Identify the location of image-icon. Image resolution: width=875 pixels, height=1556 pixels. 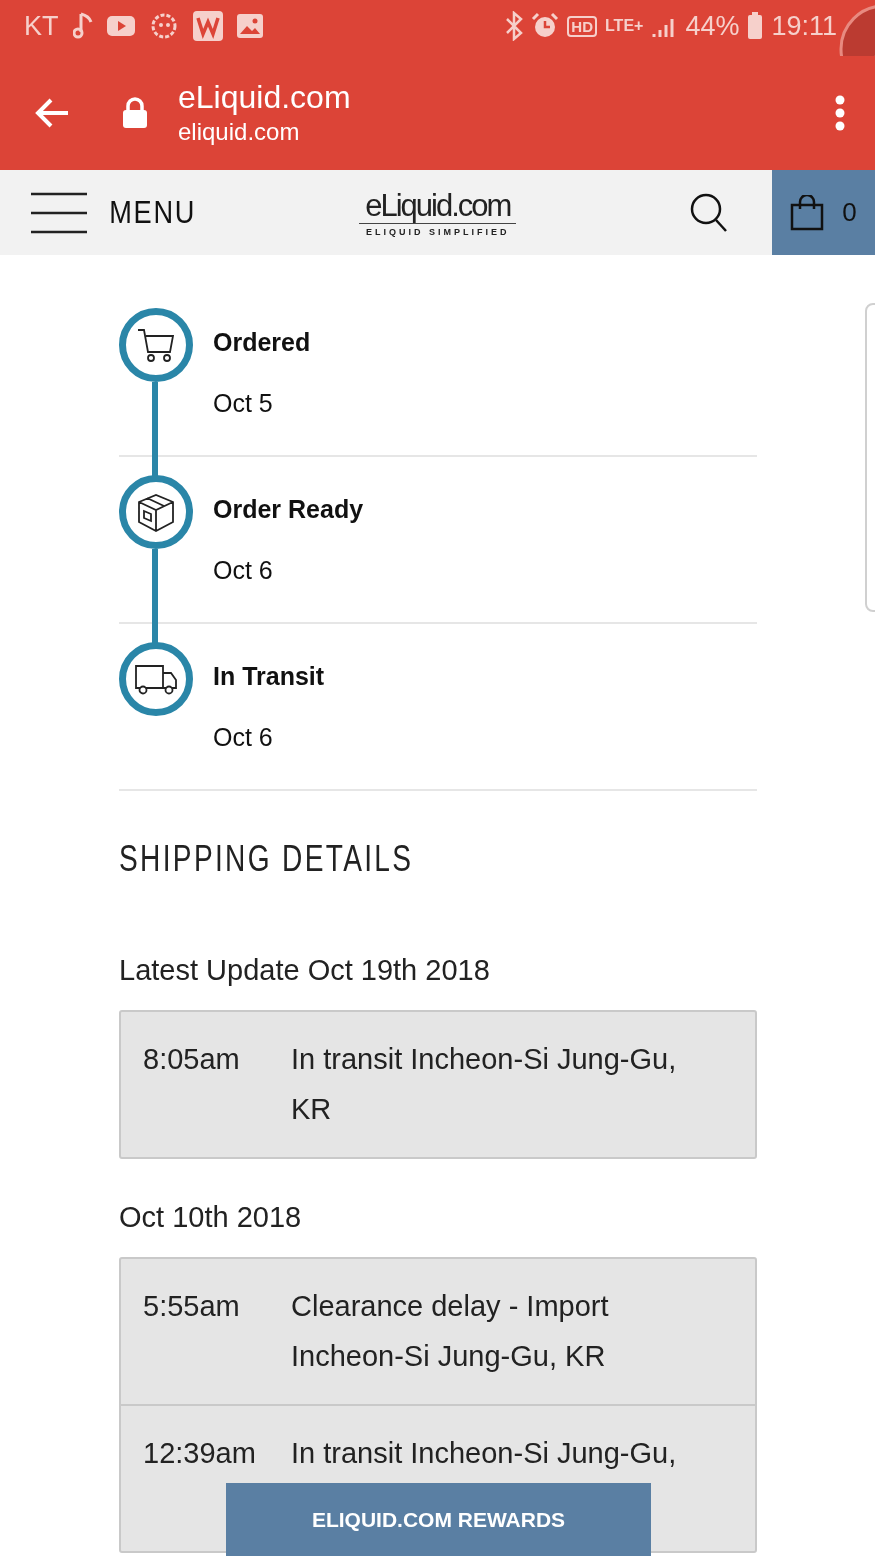
(249, 26).